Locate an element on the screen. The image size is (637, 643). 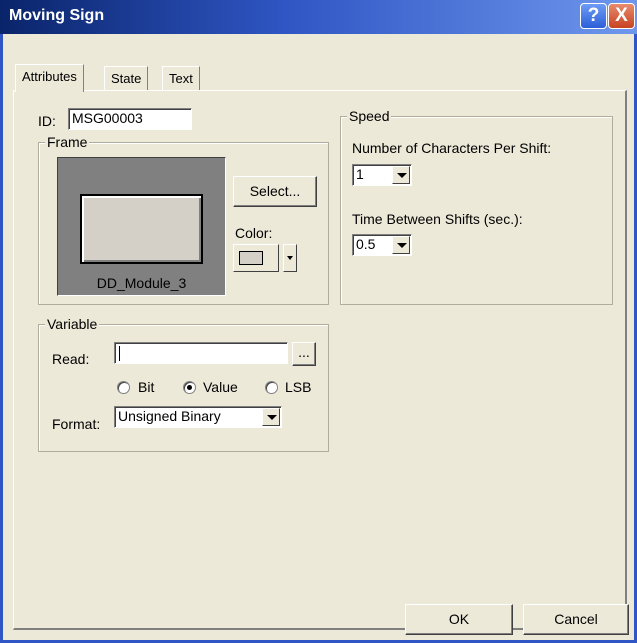
radio-value-label: Value is located at coordinates (220, 387).